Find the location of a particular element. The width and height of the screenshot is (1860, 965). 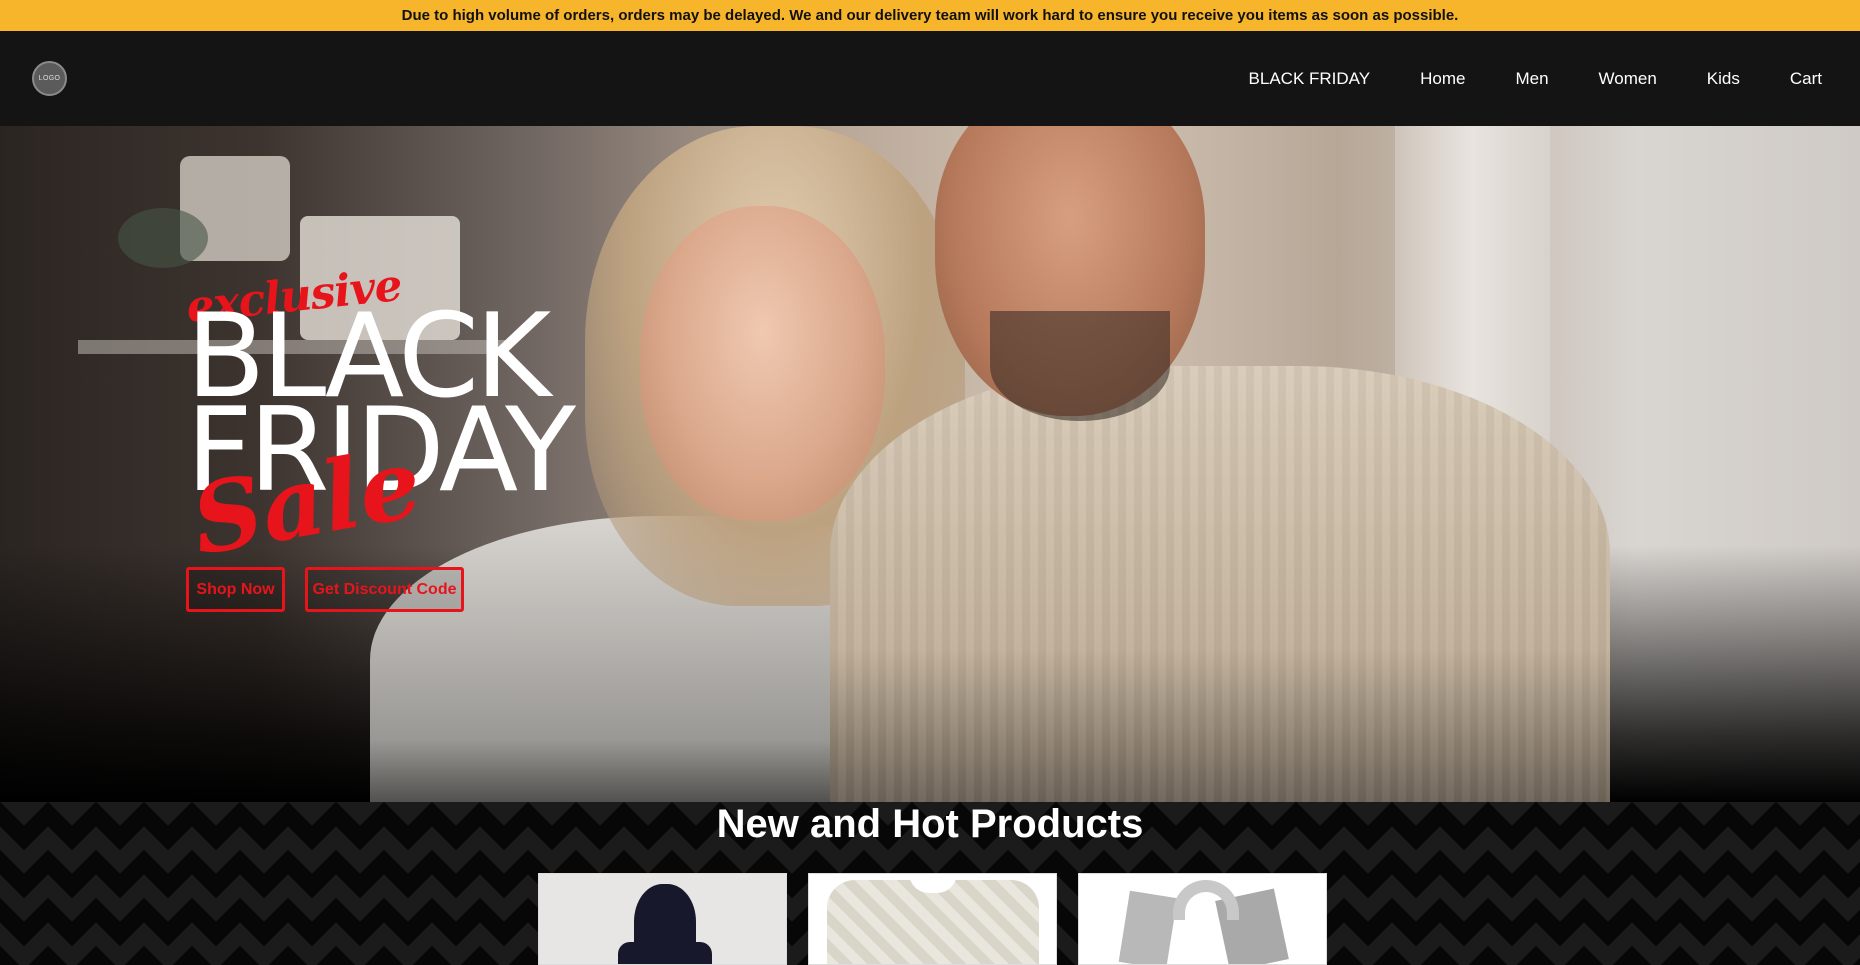

woman-face-shape is located at coordinates (762, 363).